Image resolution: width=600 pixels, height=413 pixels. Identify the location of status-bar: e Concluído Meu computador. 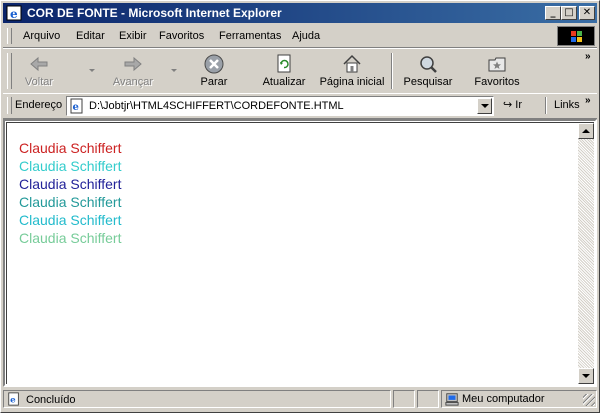
(300, 399).